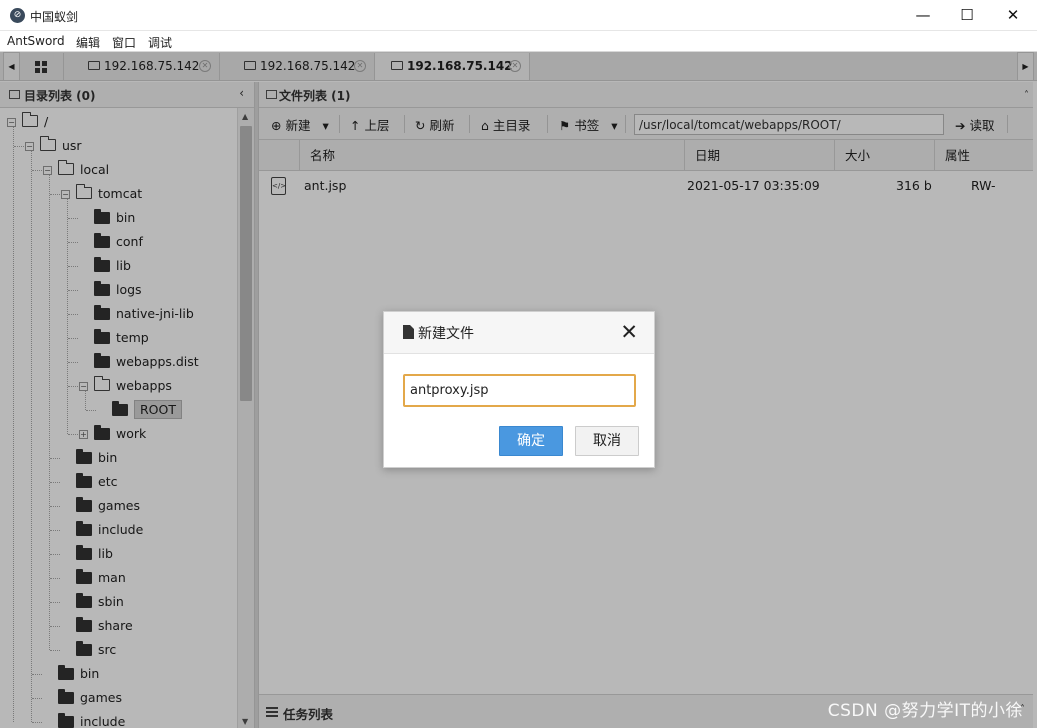 The width and height of the screenshot is (1037, 728). What do you see at coordinates (36, 41) in the screenshot?
I see `menu-antsword: AntSword` at bounding box center [36, 41].